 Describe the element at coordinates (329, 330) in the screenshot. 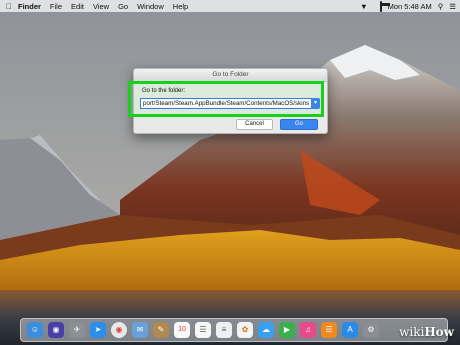

I see `ibooks-icon: ☰` at that location.